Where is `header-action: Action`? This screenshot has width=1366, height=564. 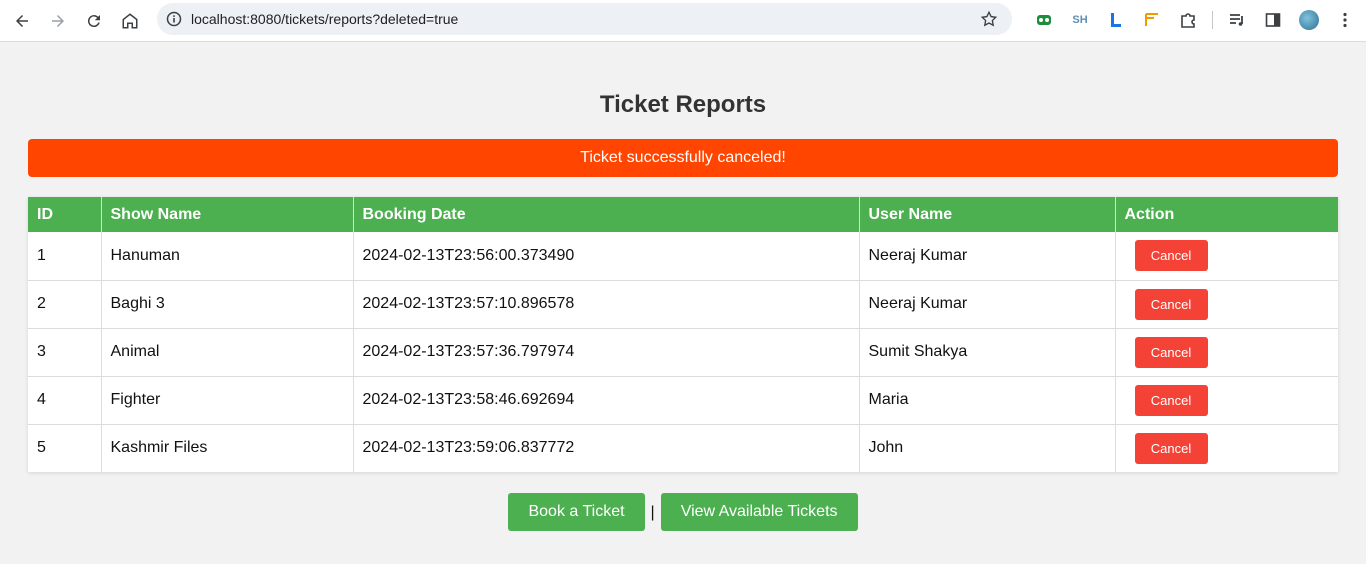 header-action: Action is located at coordinates (1226, 214).